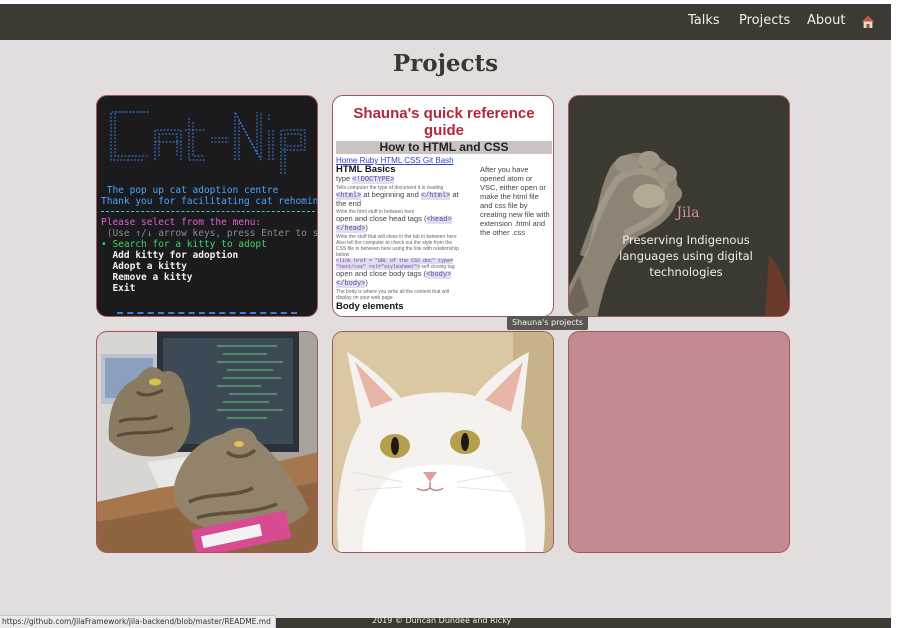  Describe the element at coordinates (826, 20) in the screenshot. I see `nav-about-link: About` at that location.